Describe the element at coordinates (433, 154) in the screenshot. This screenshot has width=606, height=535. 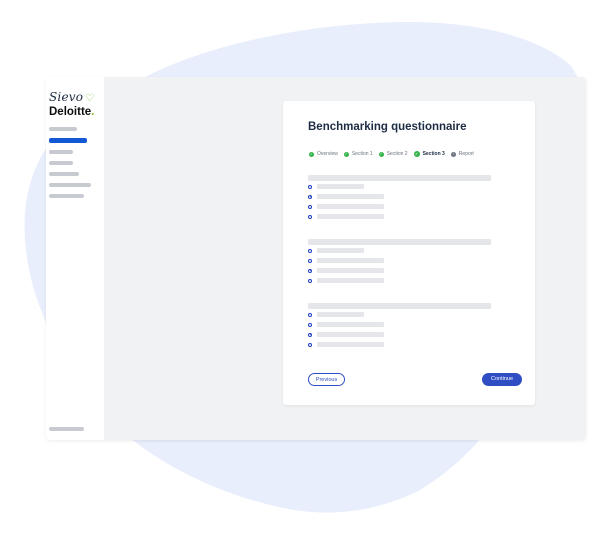
I see `step-label: Section 3` at that location.